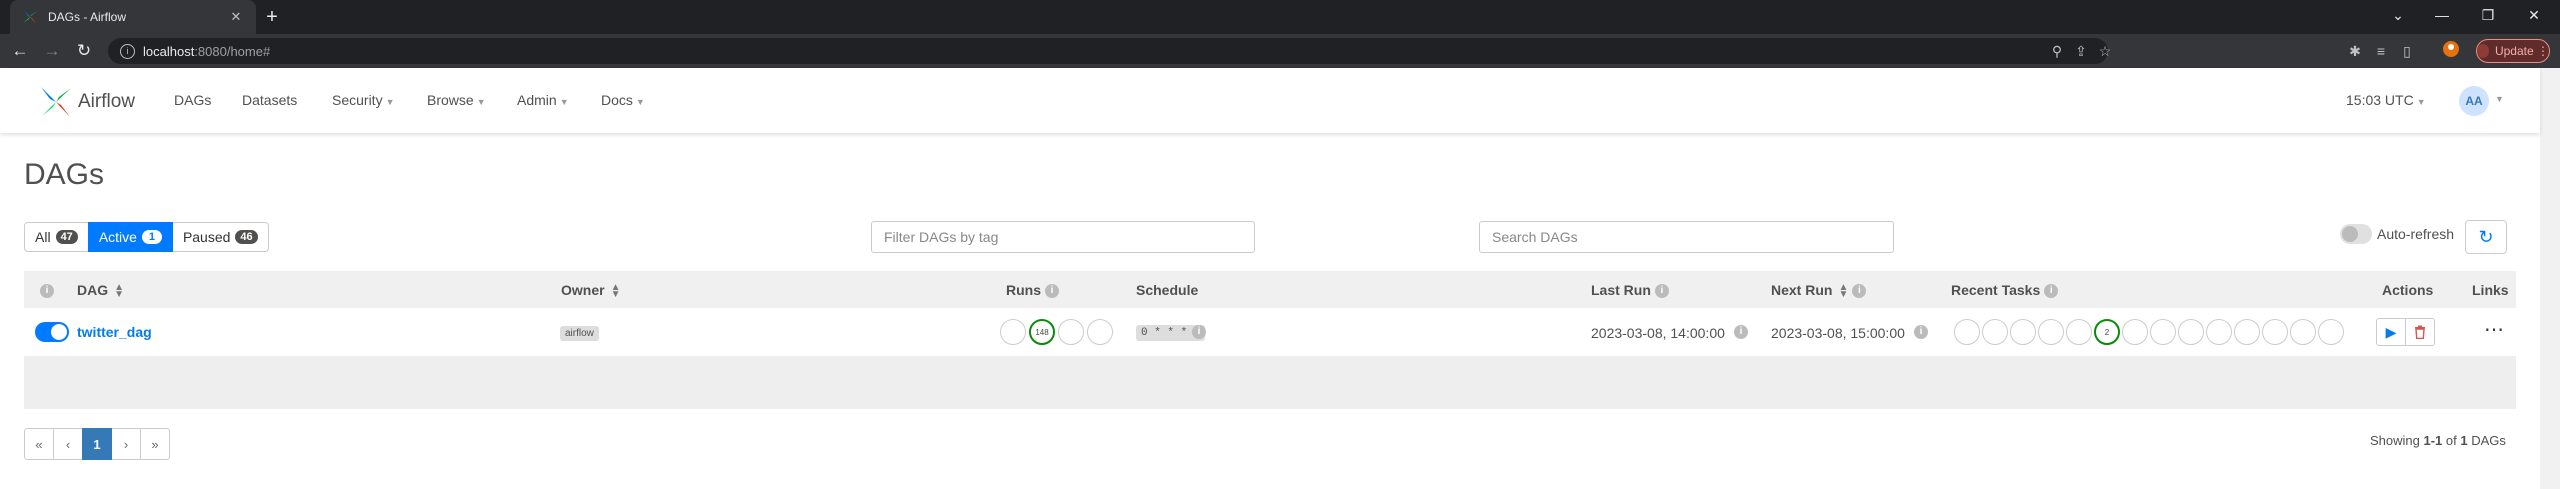 This screenshot has height=489, width=2560. Describe the element at coordinates (623, 100) in the screenshot. I see `nav-docs: Docs ▼` at that location.